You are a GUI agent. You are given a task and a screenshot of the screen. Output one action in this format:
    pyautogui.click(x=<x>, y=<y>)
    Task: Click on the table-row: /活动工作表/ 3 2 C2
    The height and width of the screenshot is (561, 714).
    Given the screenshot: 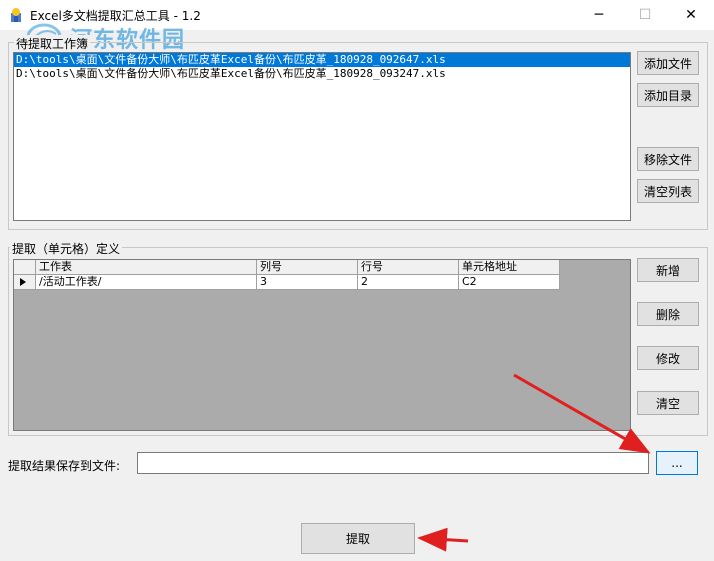 What is the action you would take?
    pyautogui.click(x=288, y=282)
    